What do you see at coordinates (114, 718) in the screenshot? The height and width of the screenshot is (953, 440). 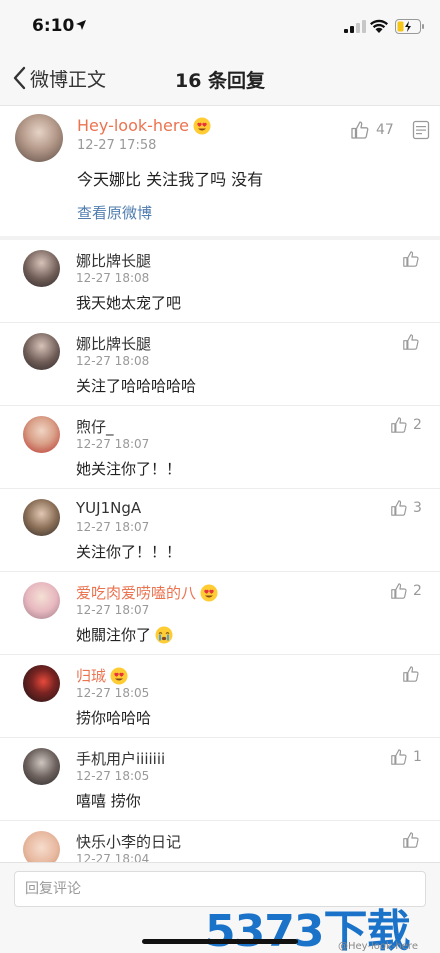 I see `reply-text: 捞你哈哈哈` at bounding box center [114, 718].